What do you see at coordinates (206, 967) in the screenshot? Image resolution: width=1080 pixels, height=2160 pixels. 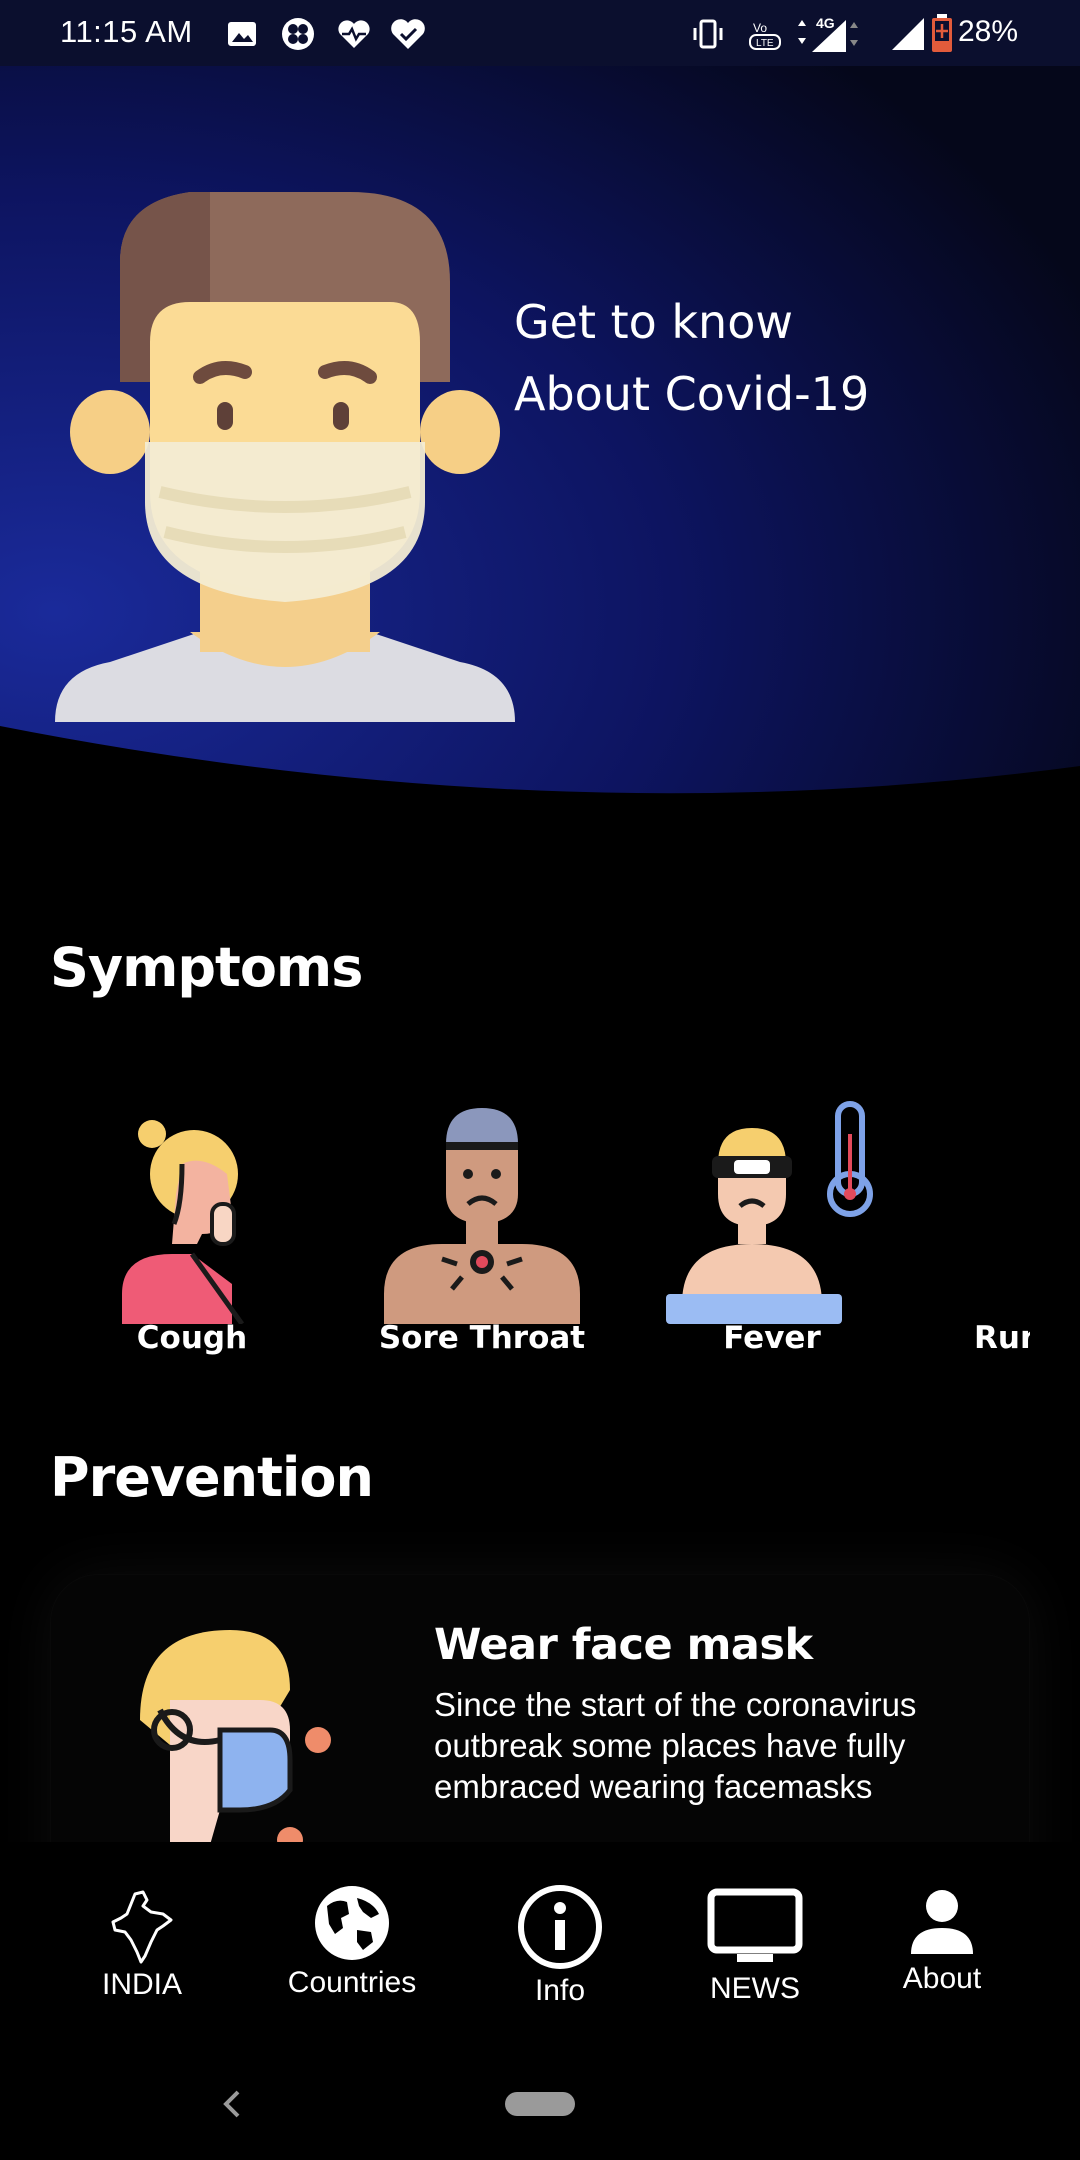 I see `symptoms-title: Symptoms` at bounding box center [206, 967].